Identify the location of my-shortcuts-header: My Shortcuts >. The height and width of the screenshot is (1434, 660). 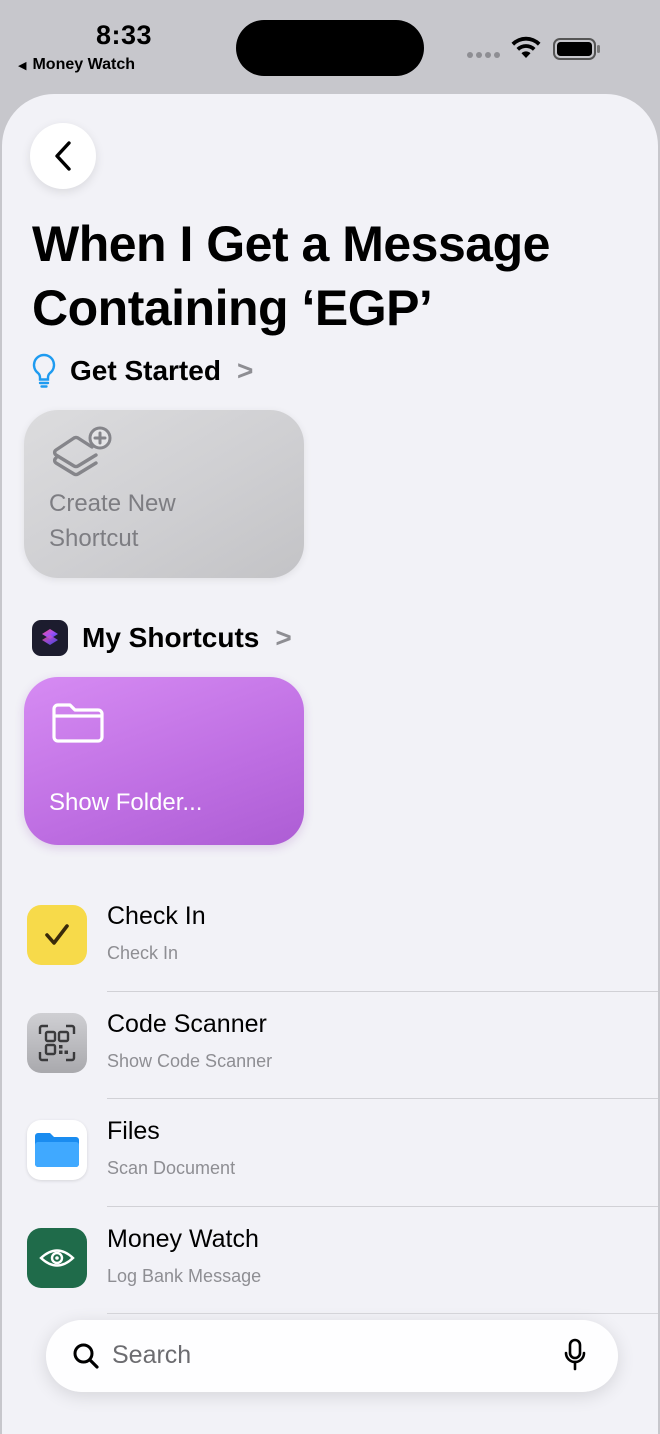
(162, 638).